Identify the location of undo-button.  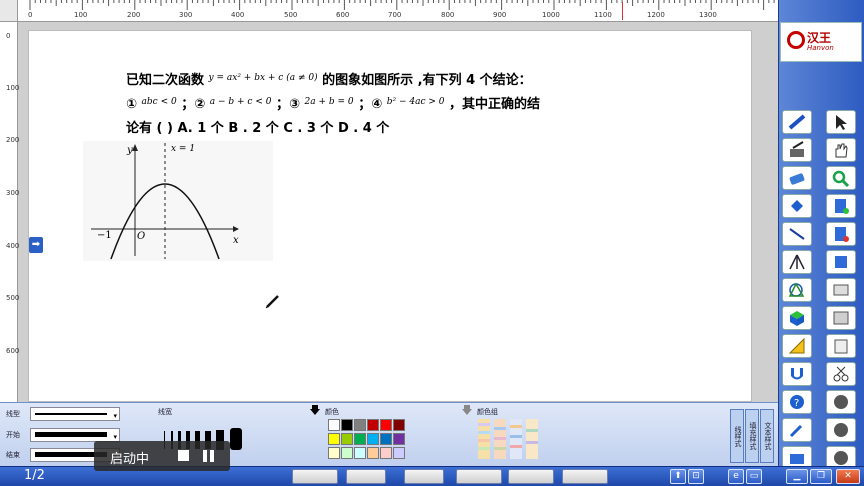
(841, 402).